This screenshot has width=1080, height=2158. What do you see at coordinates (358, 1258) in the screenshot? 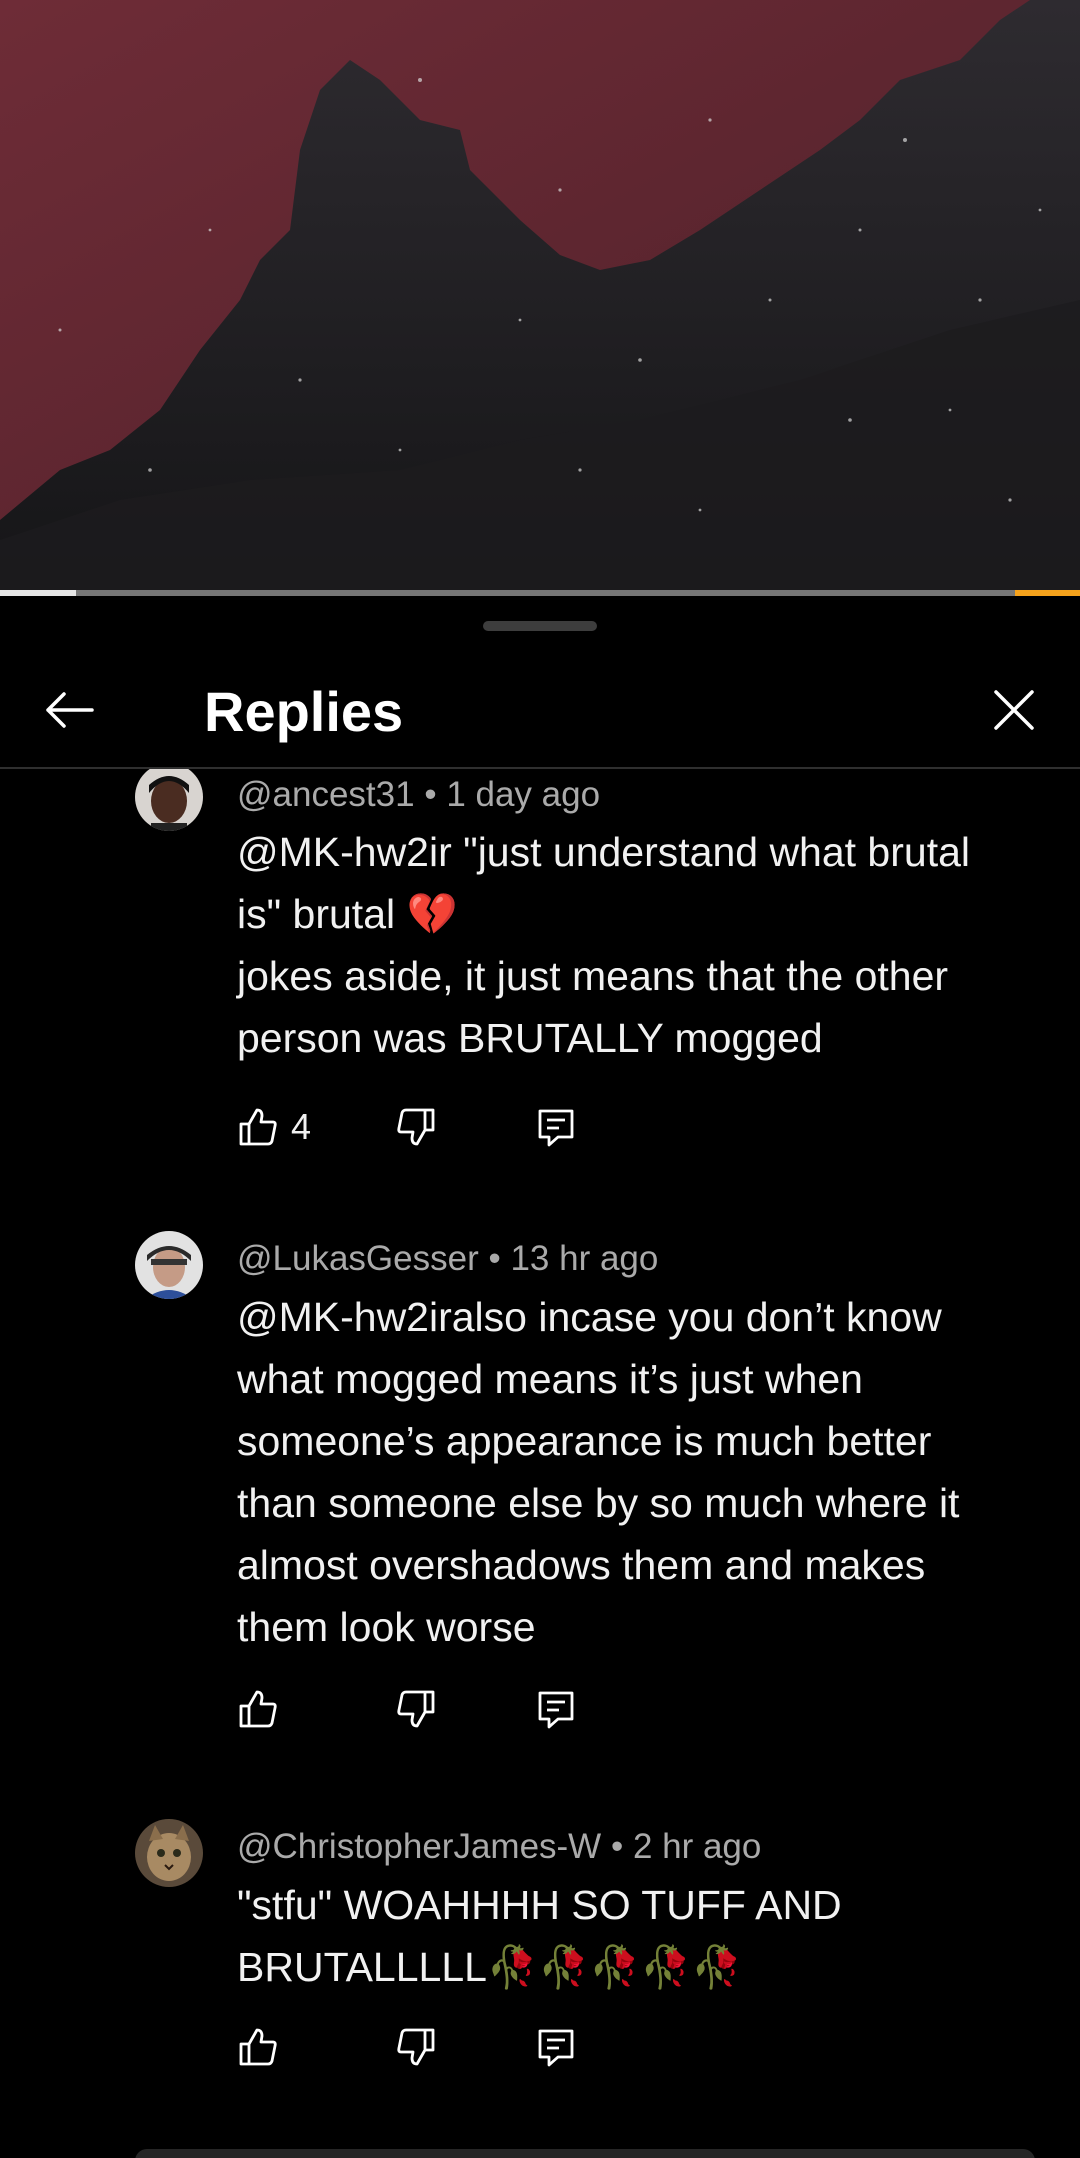
I see `reply-author: @LukasGesser` at bounding box center [358, 1258].